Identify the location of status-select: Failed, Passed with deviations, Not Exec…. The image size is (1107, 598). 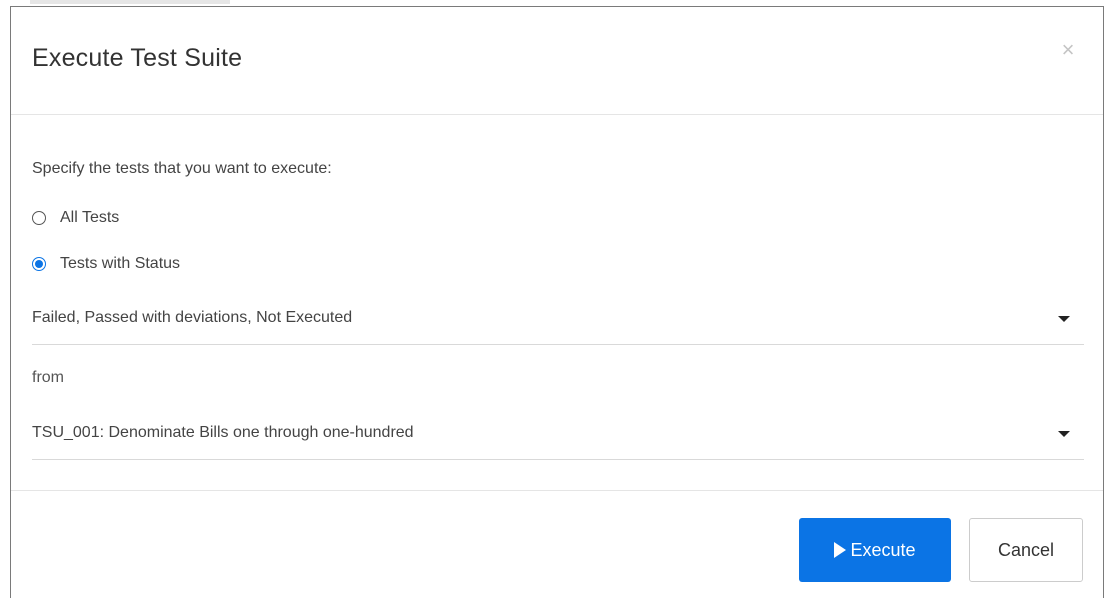
(558, 319).